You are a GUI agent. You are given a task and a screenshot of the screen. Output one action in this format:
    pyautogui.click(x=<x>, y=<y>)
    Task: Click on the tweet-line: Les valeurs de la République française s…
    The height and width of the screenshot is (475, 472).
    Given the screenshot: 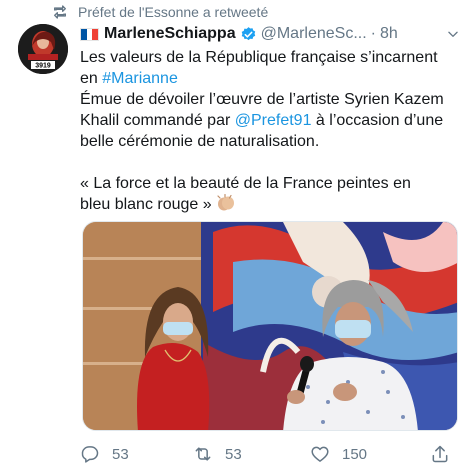 What is the action you would take?
    pyautogui.click(x=259, y=57)
    